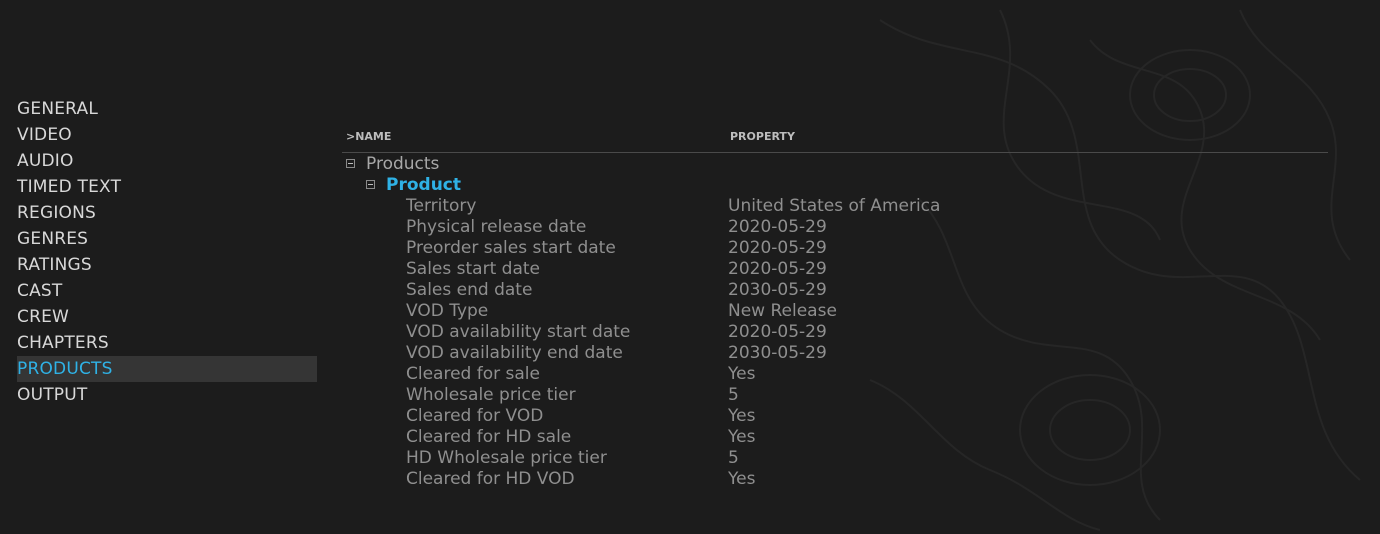 Image resolution: width=1380 pixels, height=534 pixels. Describe the element at coordinates (473, 269) in the screenshot. I see `property-name: Sales start date` at that location.